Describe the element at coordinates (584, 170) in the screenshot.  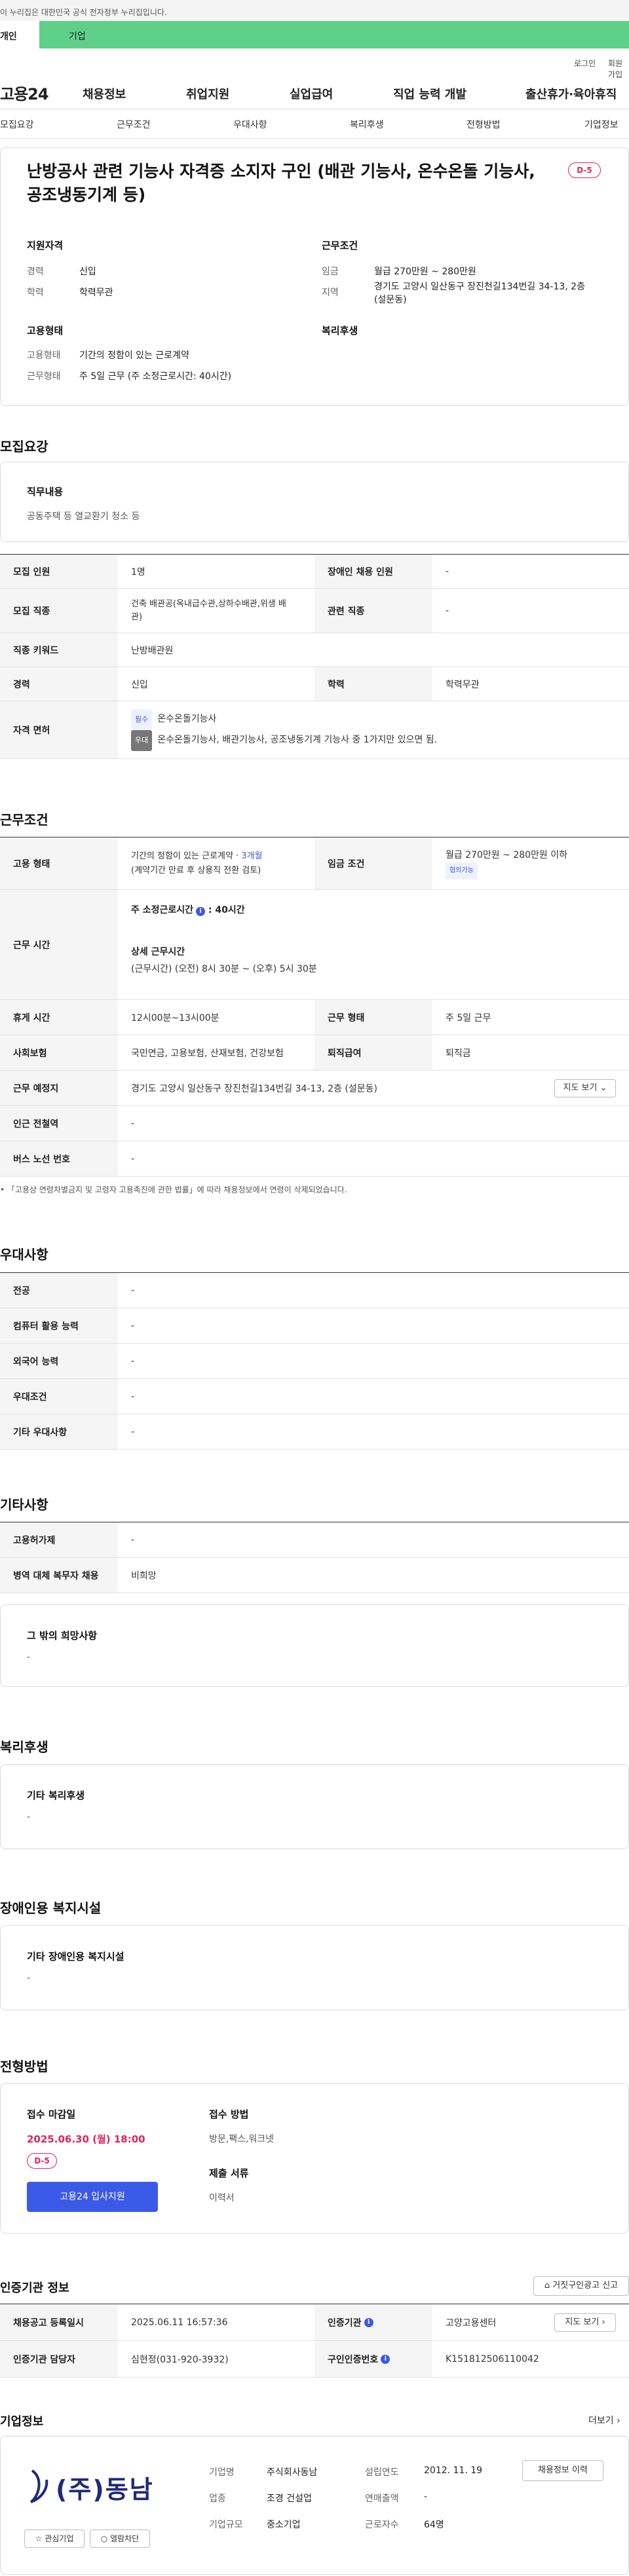
I see `dday-badge: D-5` at that location.